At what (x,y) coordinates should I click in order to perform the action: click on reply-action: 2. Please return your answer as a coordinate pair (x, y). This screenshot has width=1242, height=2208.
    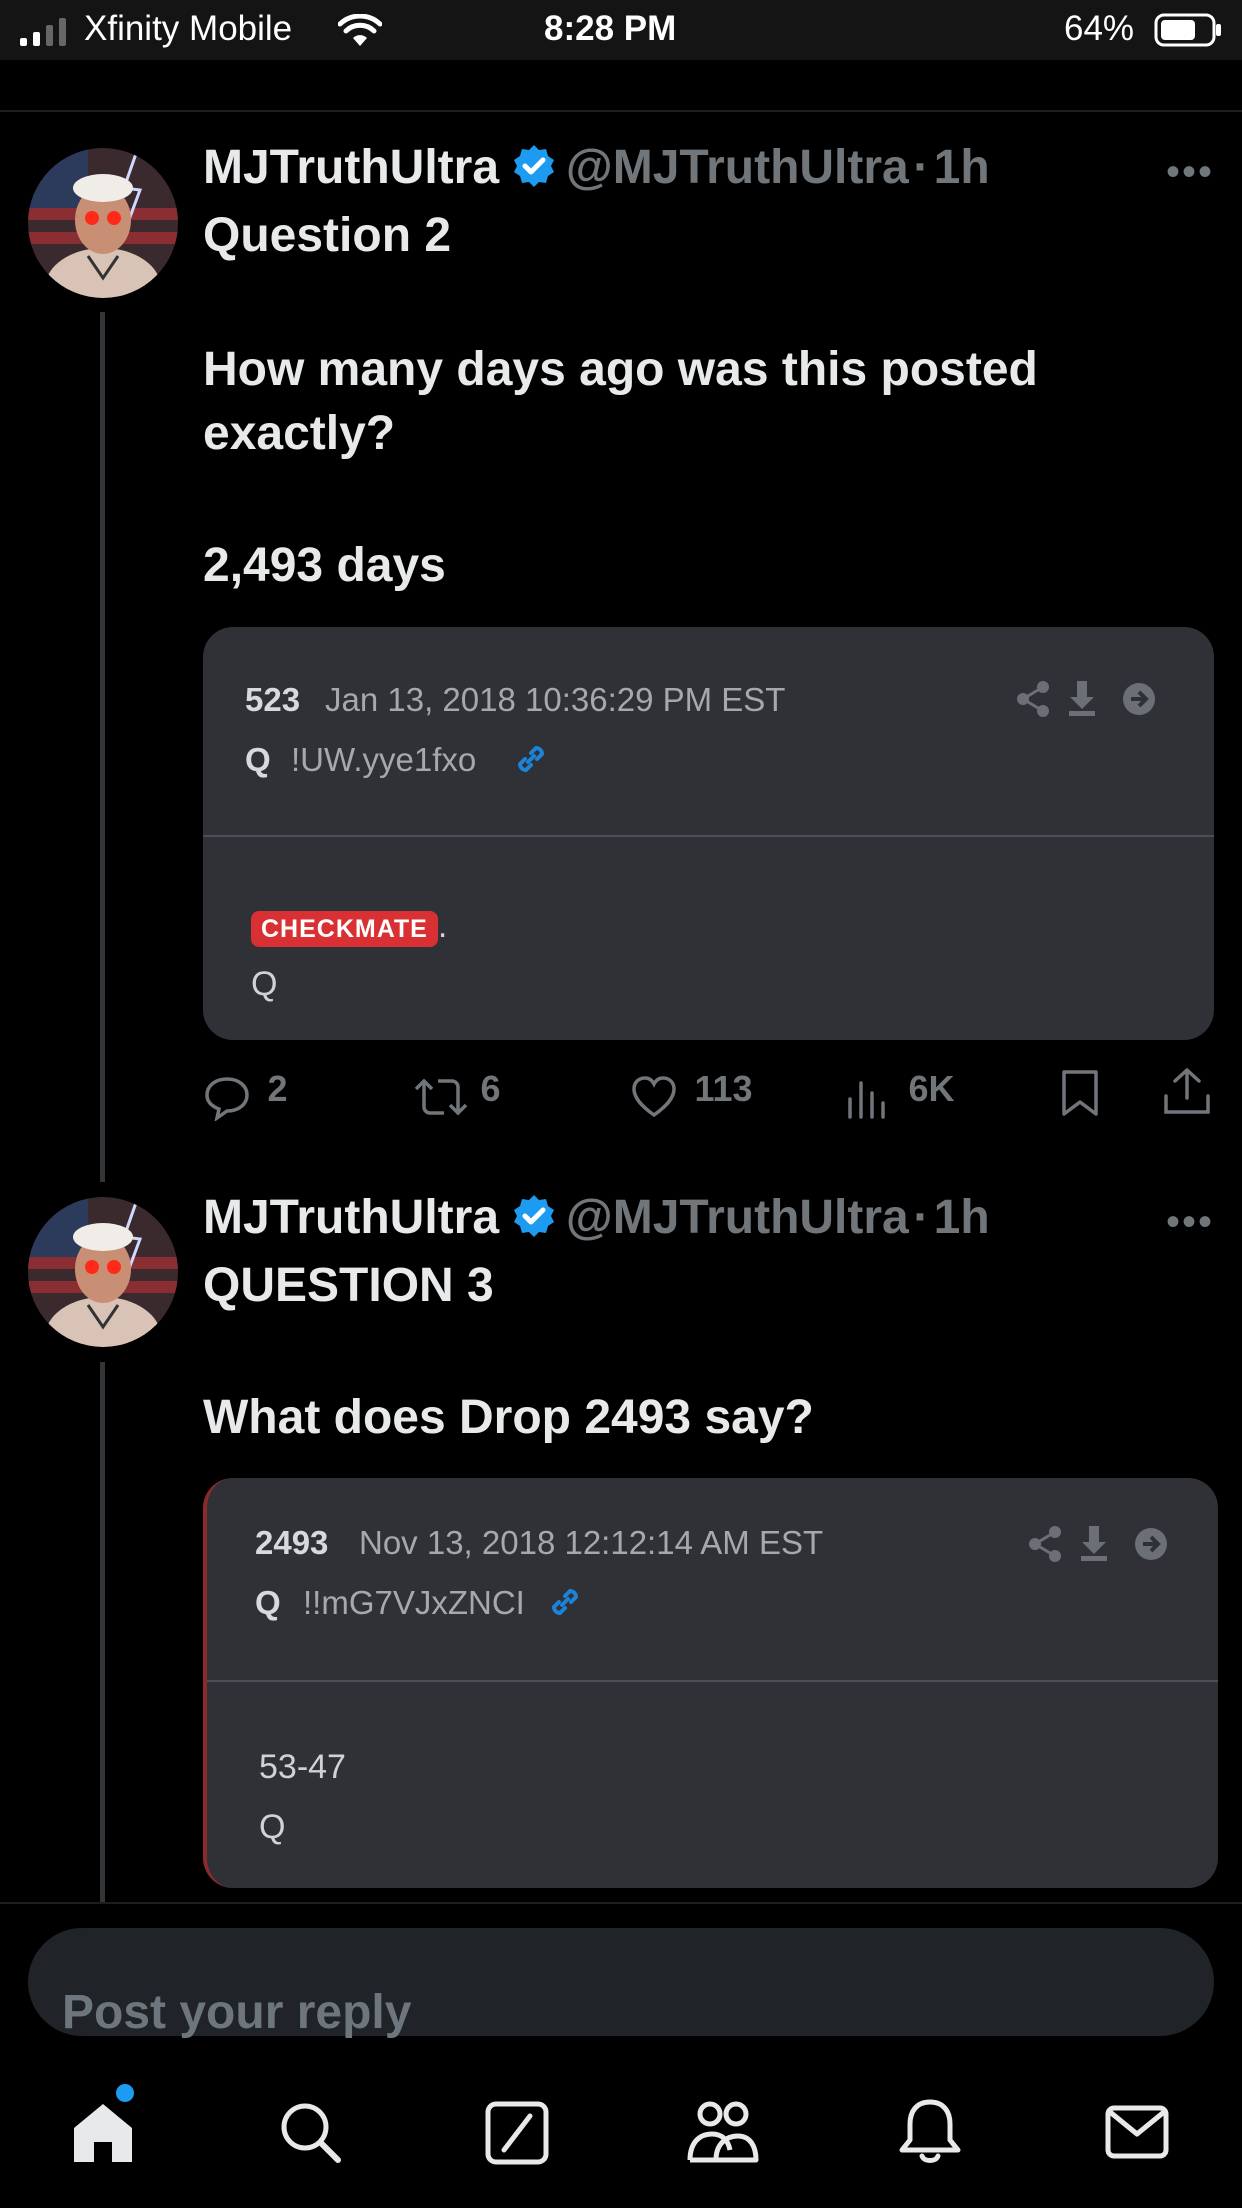
    Looking at the image, I should click on (245, 1095).